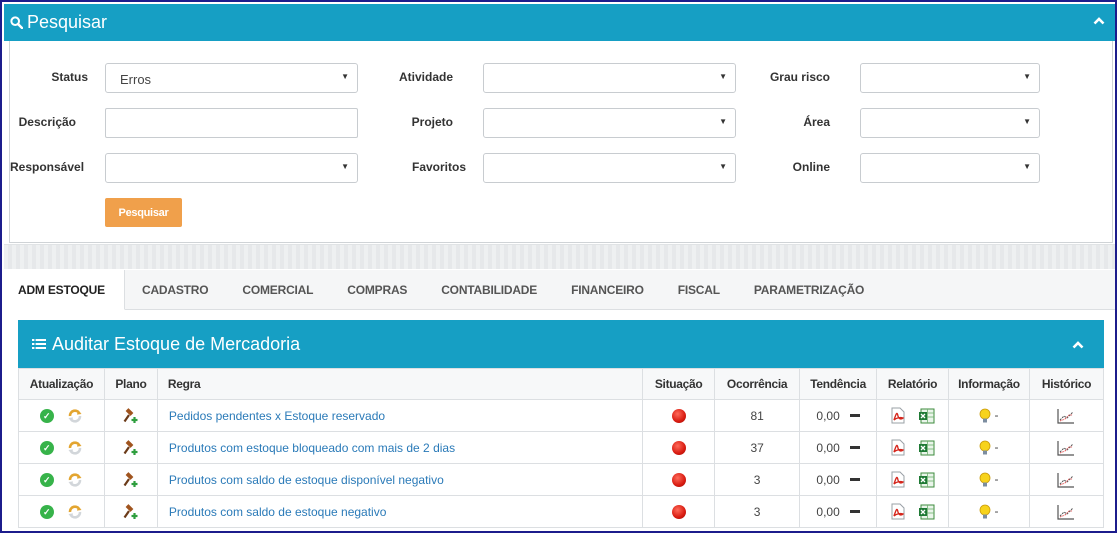  Describe the element at coordinates (489, 290) in the screenshot. I see `tab-contabilidade: CONTABILIDADE` at that location.